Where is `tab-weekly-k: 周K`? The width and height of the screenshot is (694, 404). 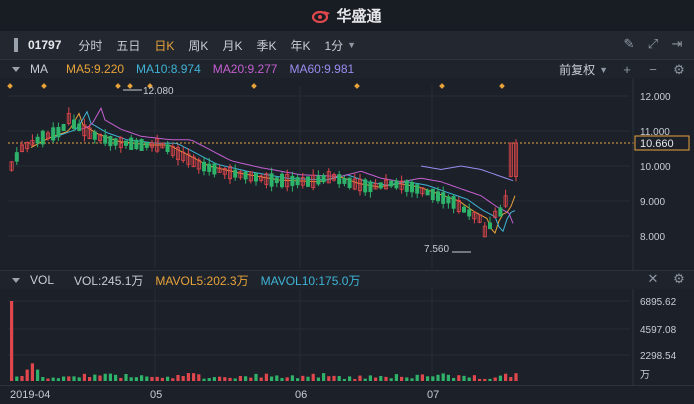
tab-weekly-k: 周K is located at coordinates (198, 45).